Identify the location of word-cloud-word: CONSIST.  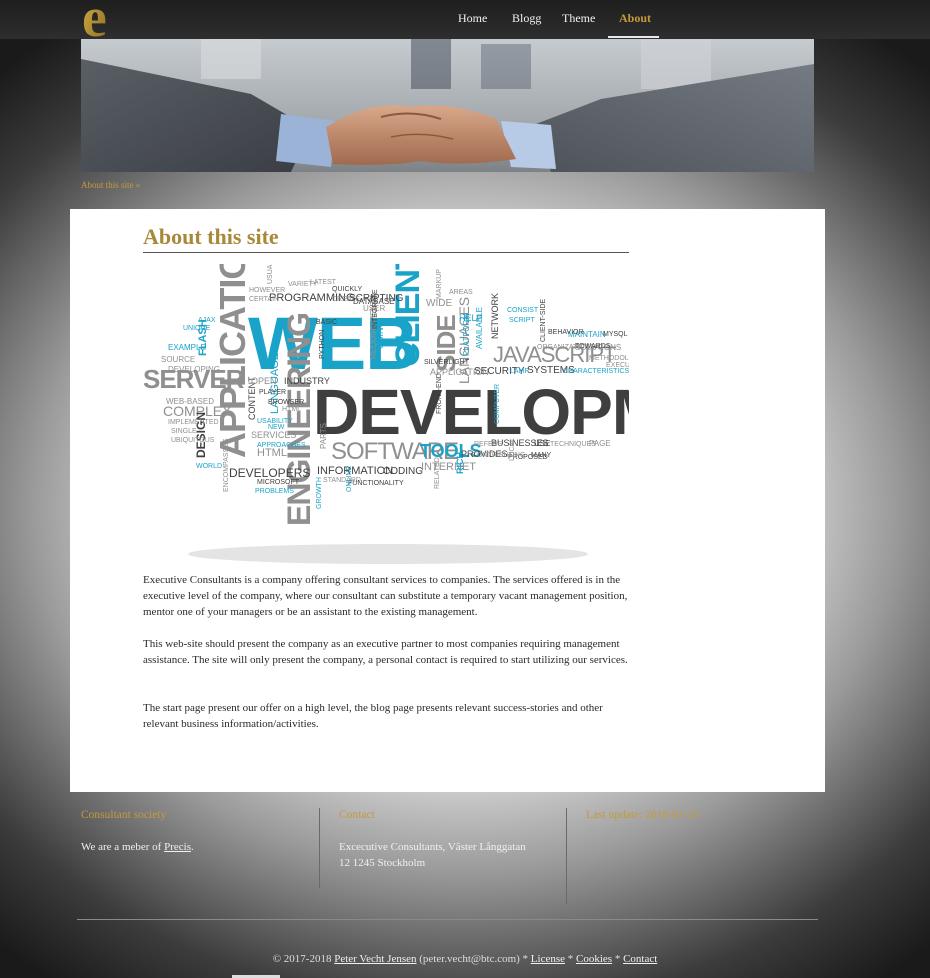
(523, 310).